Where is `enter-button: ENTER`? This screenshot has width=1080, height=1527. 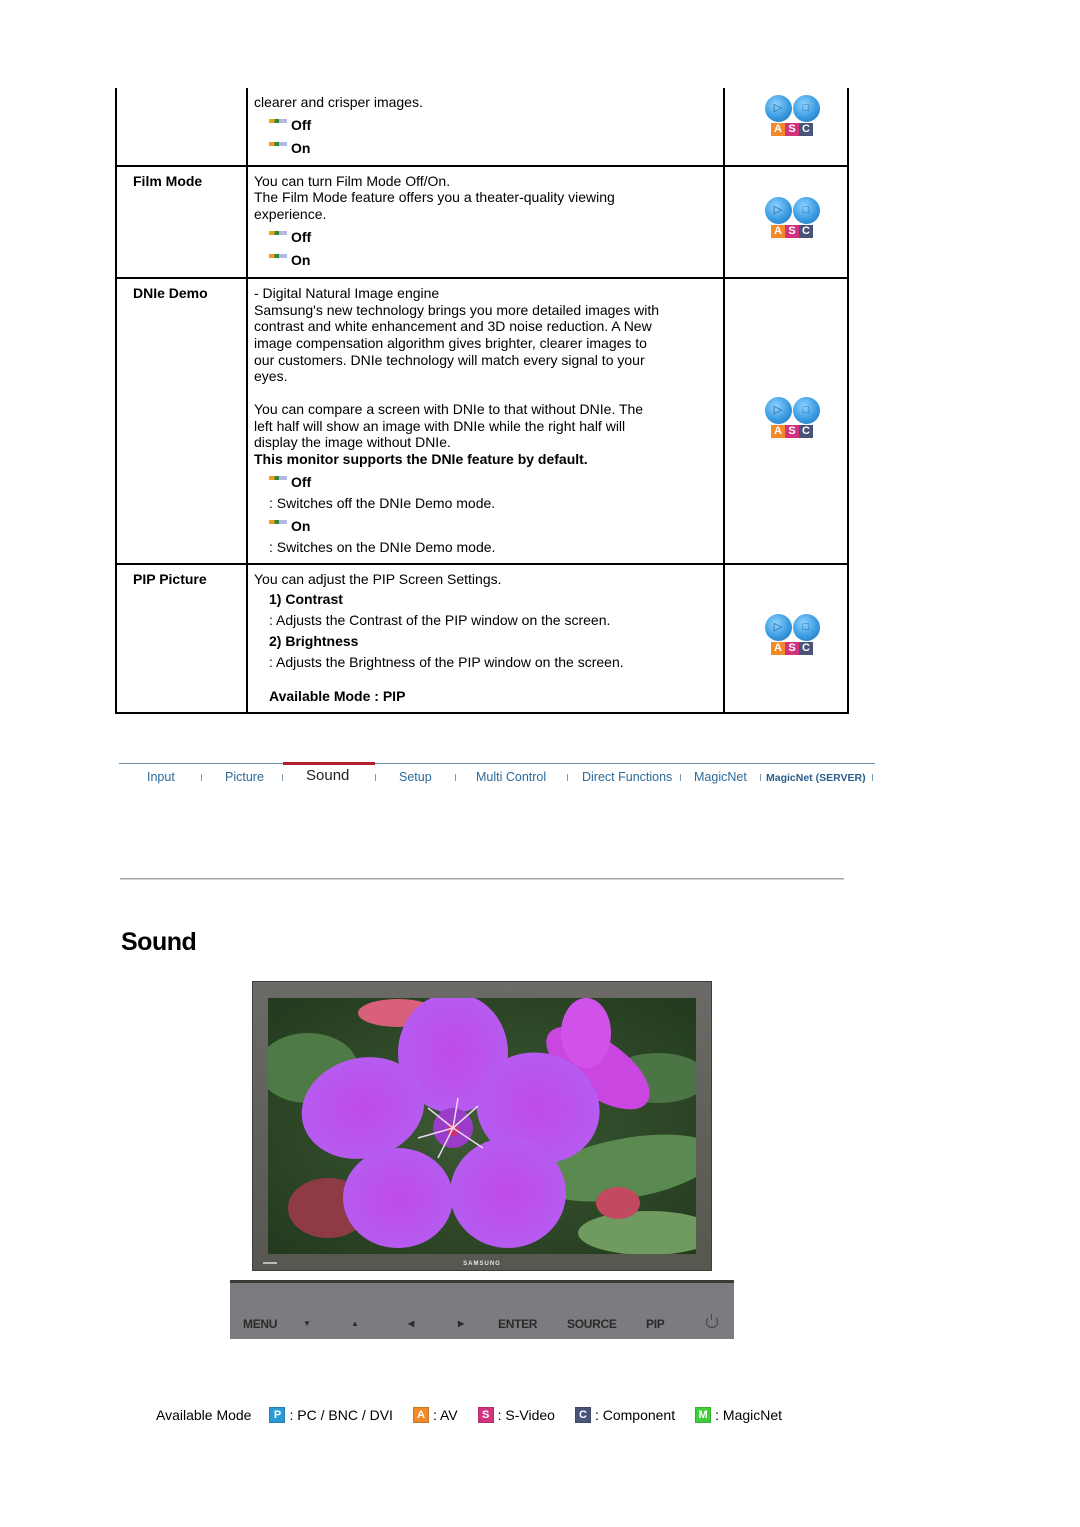 enter-button: ENTER is located at coordinates (517, 1324).